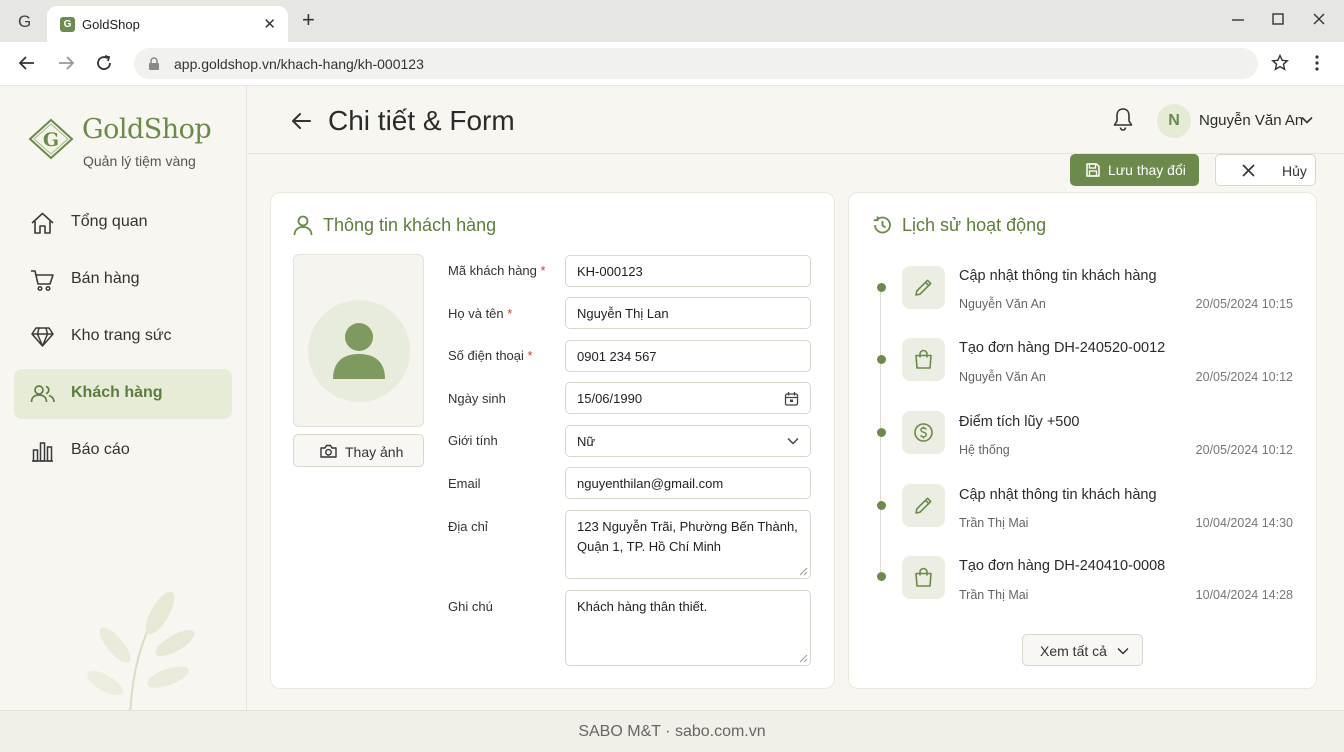 Image resolution: width=1344 pixels, height=752 pixels. Describe the element at coordinates (66, 63) in the screenshot. I see `browser-forward-icon` at that location.